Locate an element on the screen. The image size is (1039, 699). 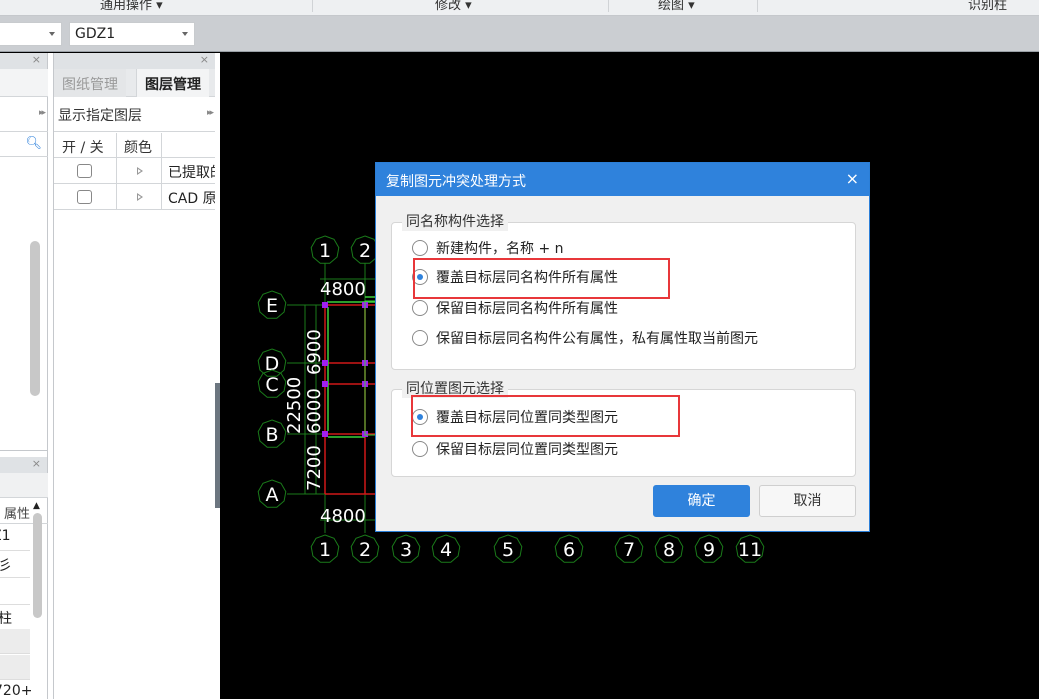
layer-table-header: 开 / 关 颜色 is located at coordinates (135, 145).